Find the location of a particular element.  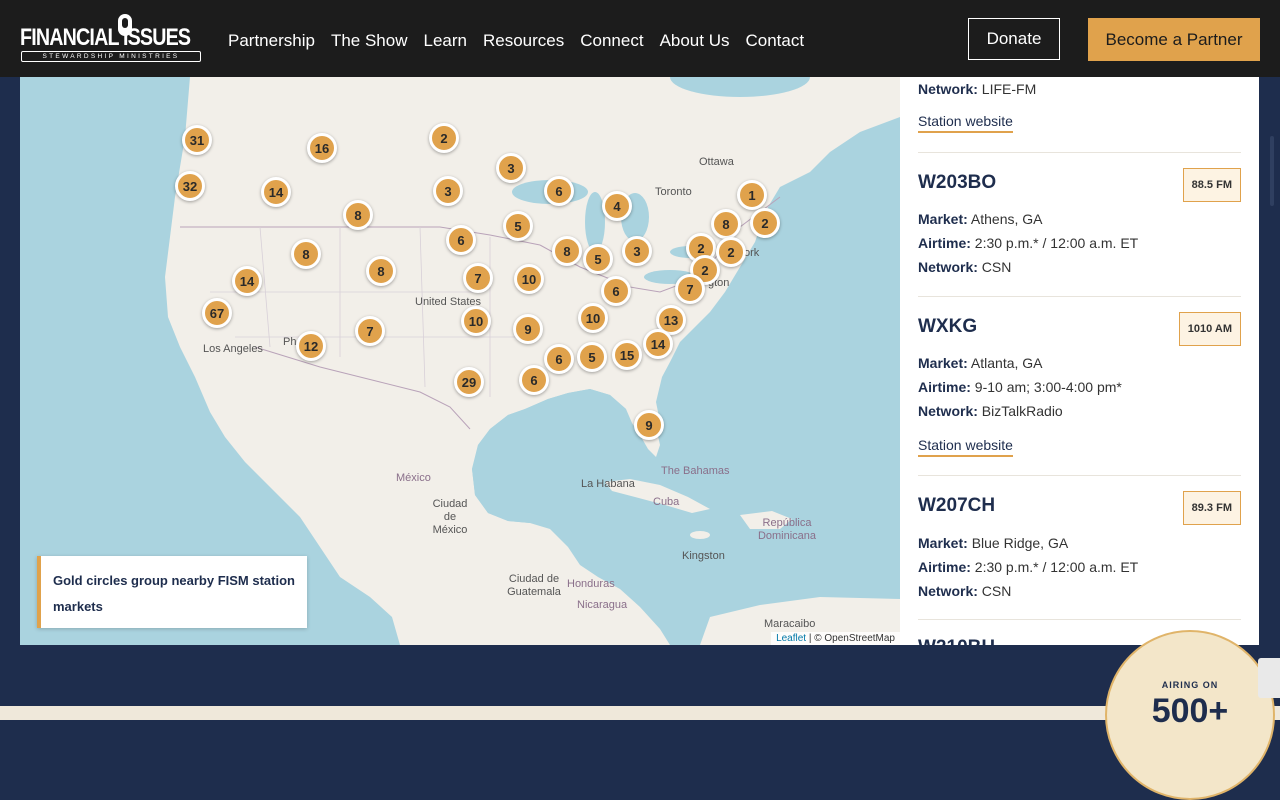

map-label-ottawa: Ottawa is located at coordinates (716, 162).